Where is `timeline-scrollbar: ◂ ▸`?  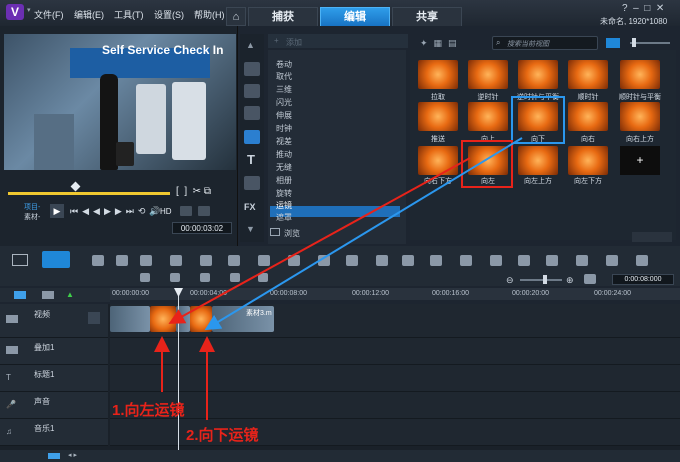
timeline-scrollbar: ◂ ▸ is located at coordinates (340, 456).